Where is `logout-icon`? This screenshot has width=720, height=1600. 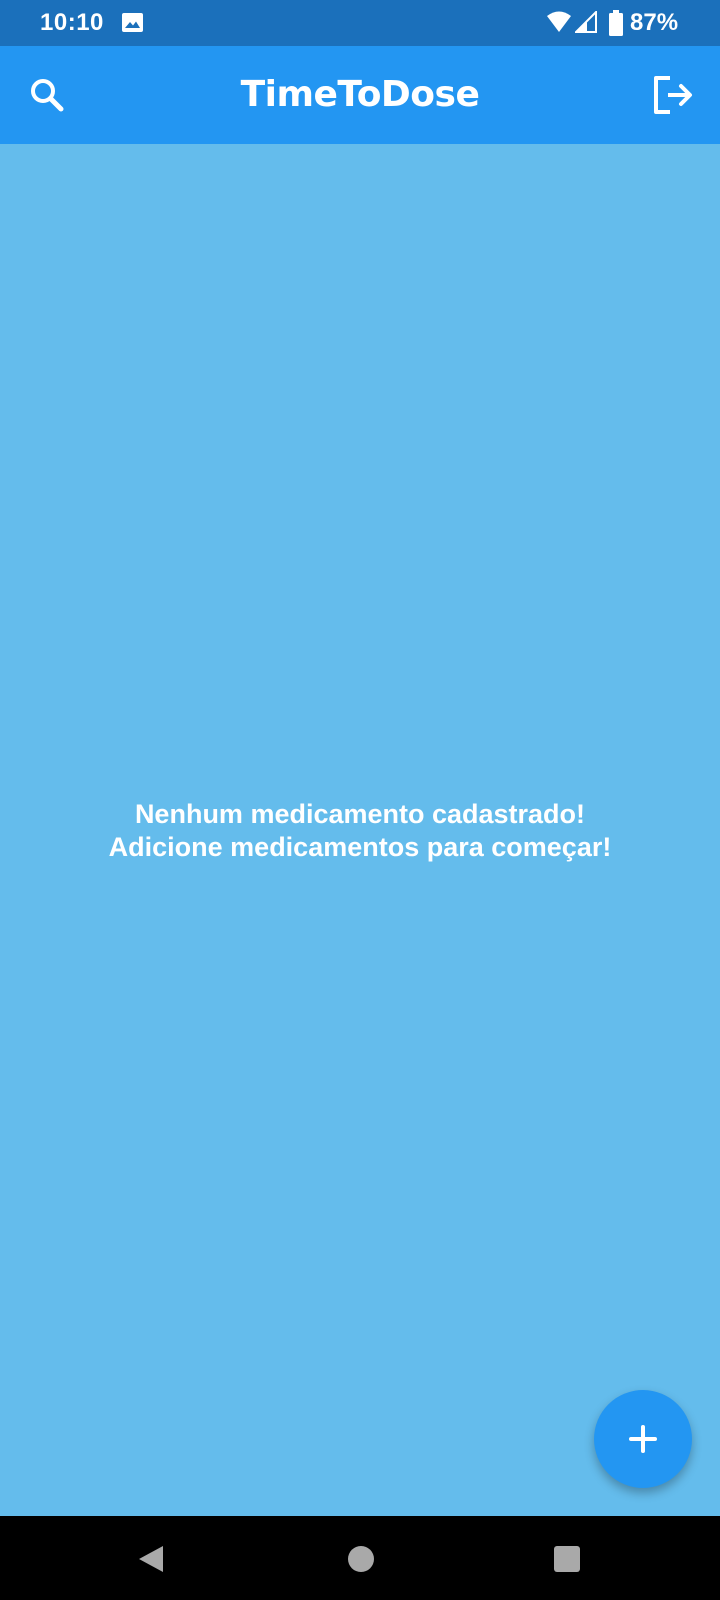 logout-icon is located at coordinates (675, 95).